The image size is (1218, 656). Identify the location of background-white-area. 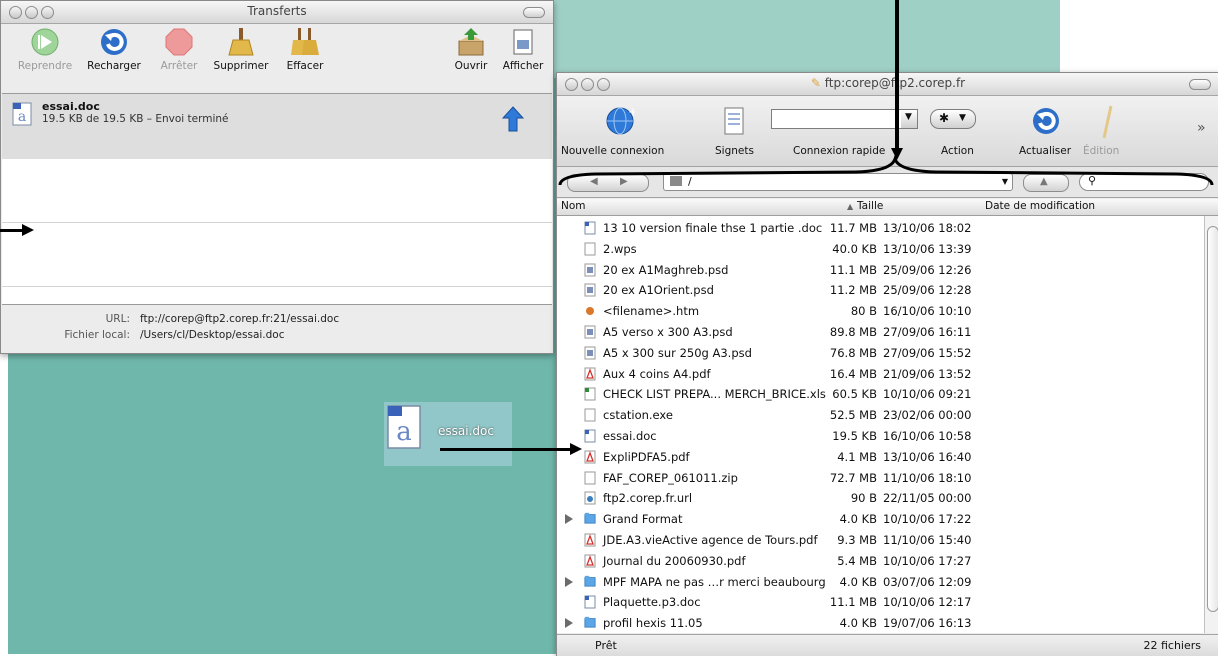
(1139, 39).